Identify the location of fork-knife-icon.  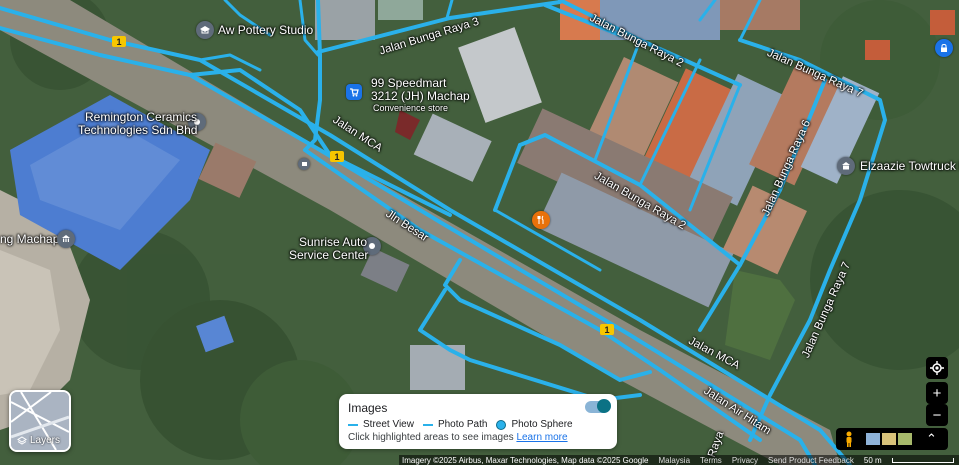
(540, 219).